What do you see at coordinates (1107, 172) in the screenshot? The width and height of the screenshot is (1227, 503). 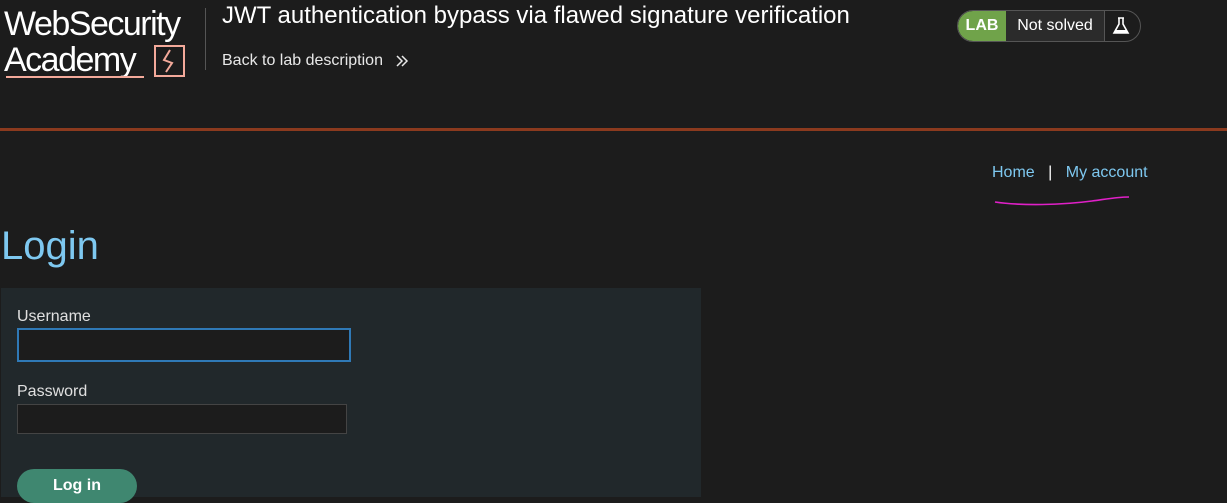 I see `nav-my-account-link: My account` at bounding box center [1107, 172].